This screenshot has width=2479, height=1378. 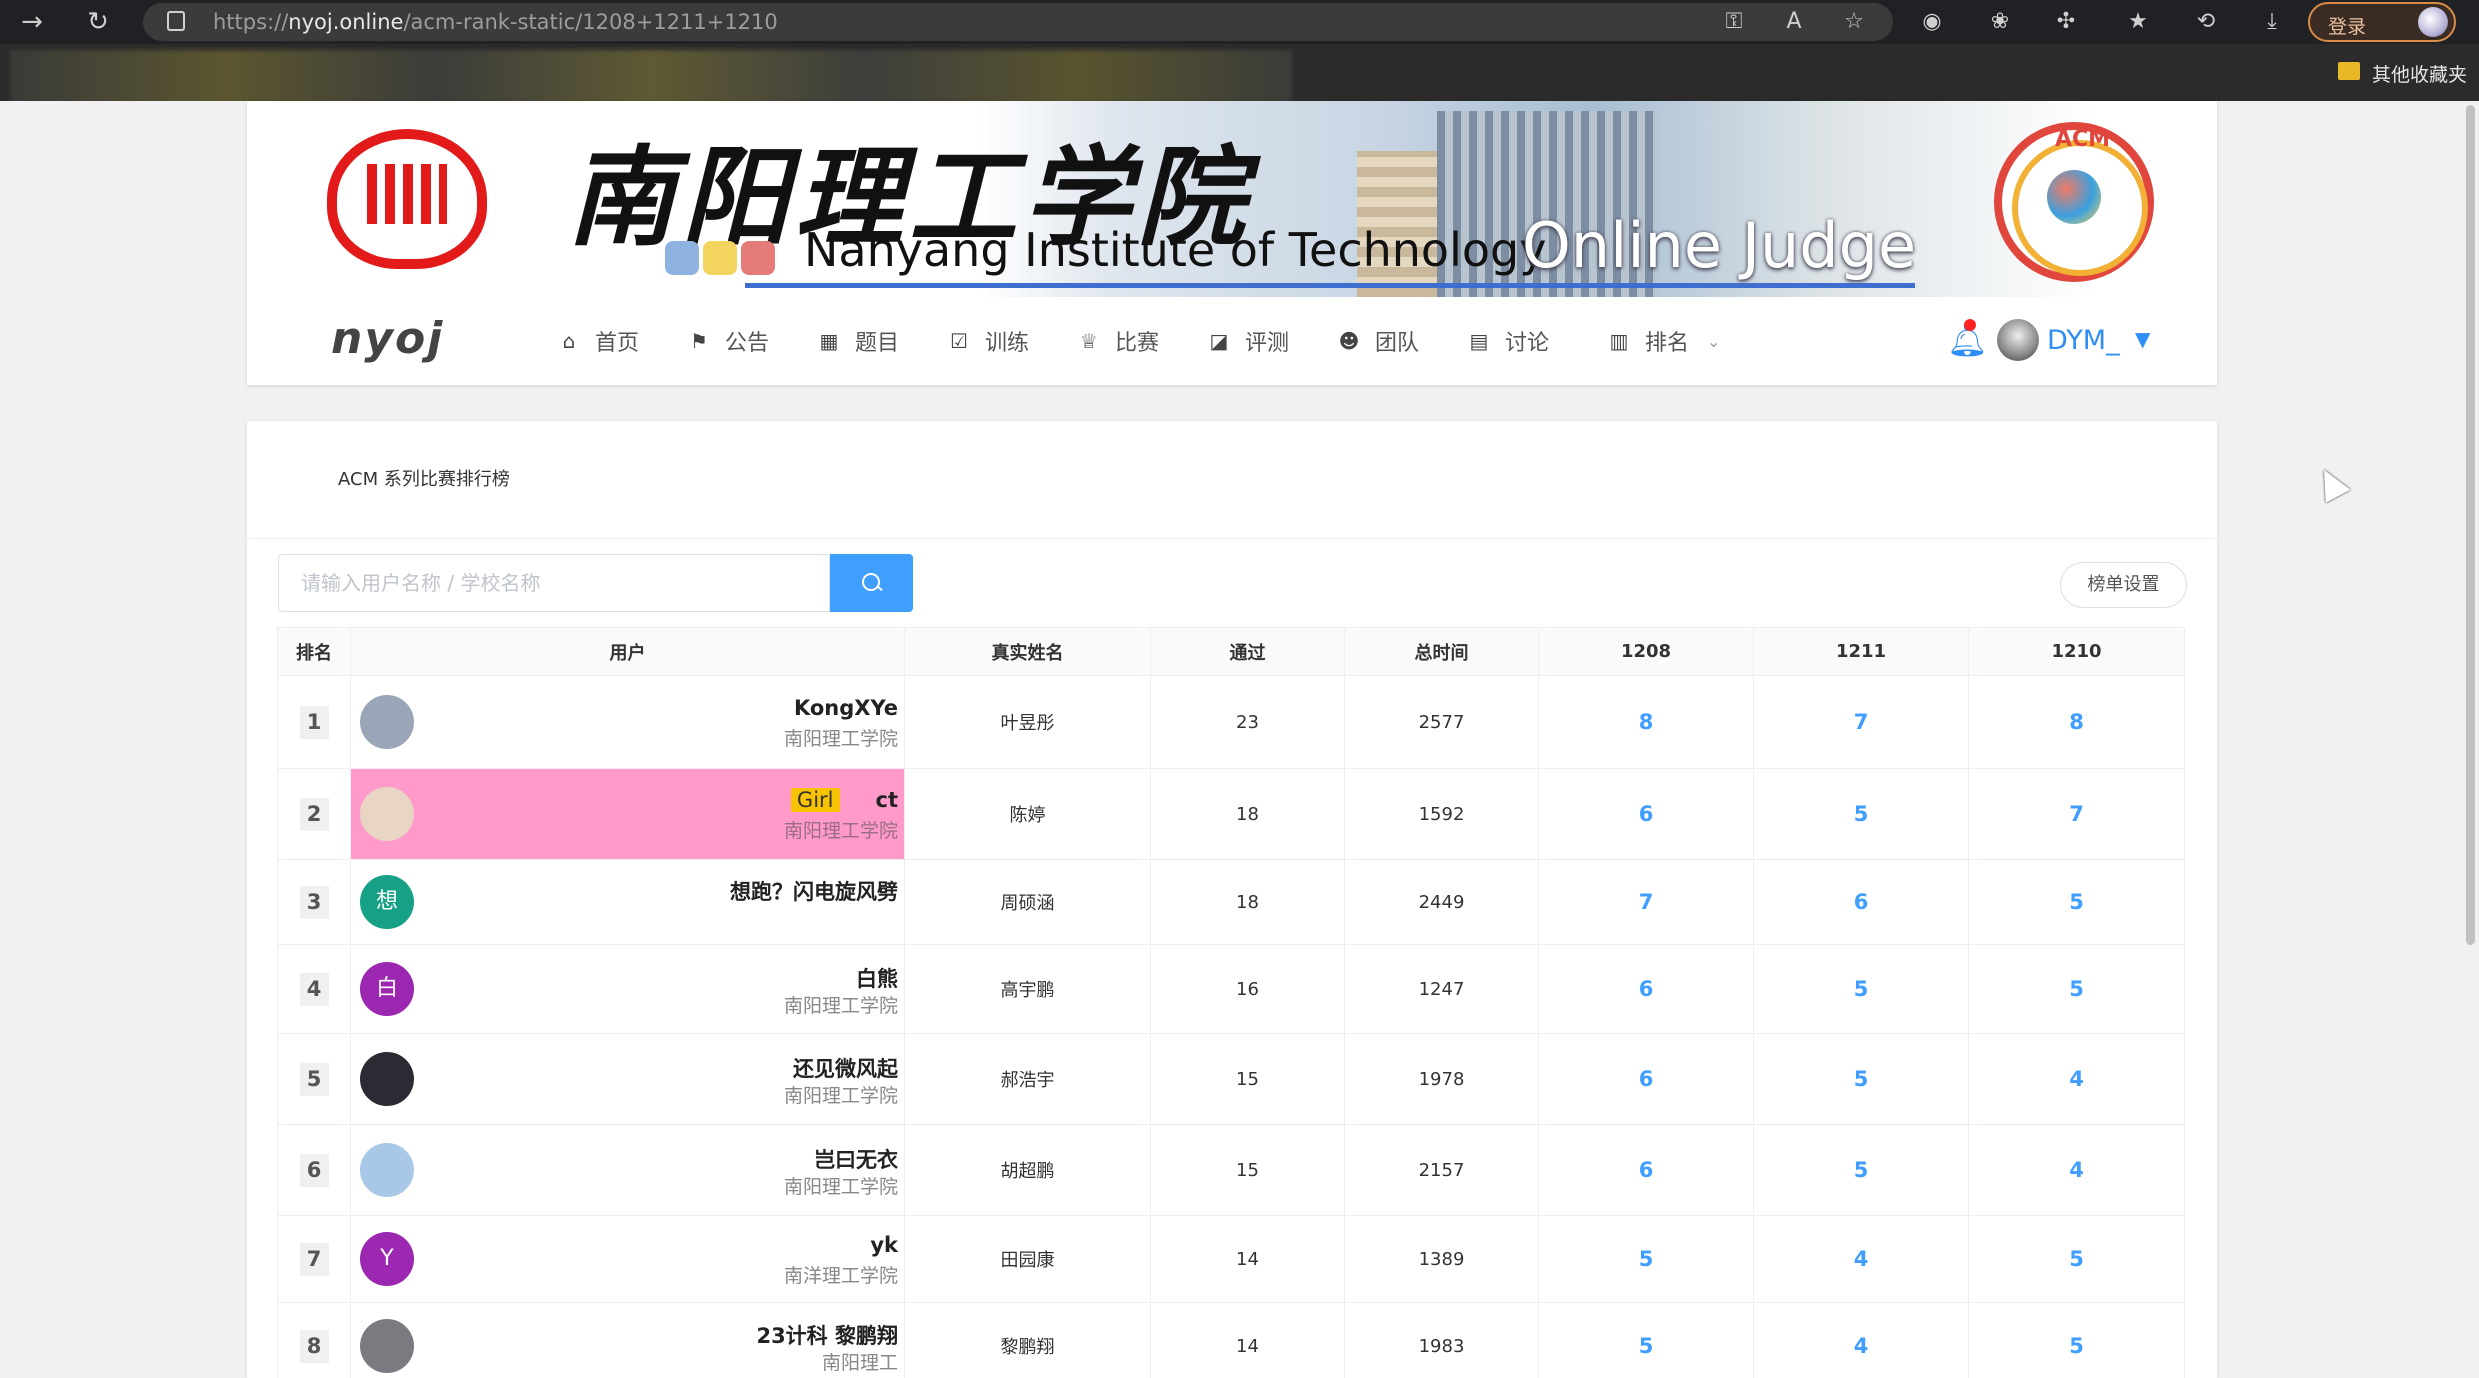 I want to click on avatar: Y, so click(x=387, y=1259).